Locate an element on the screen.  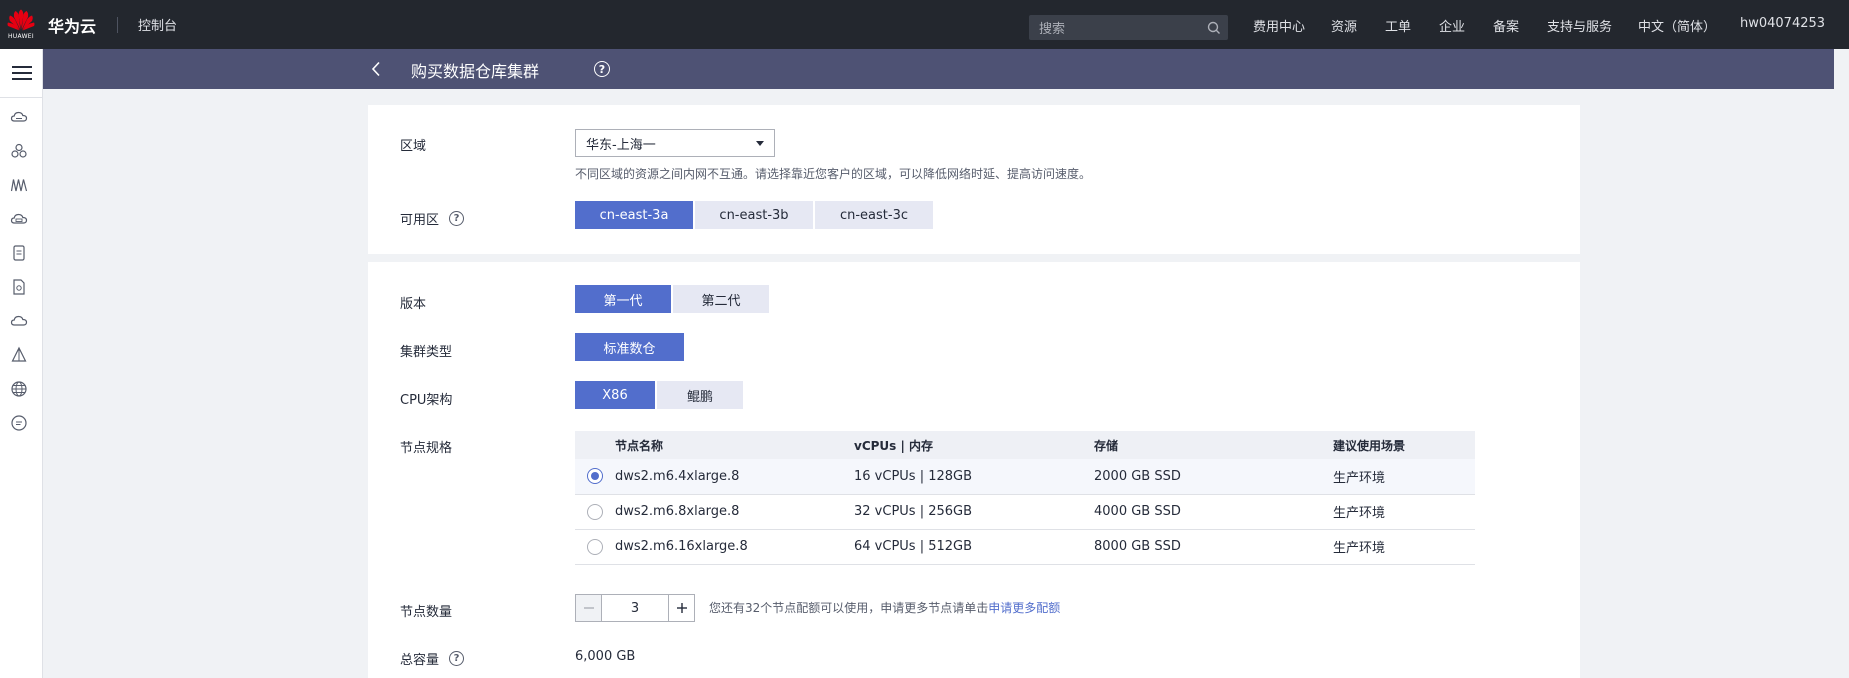
az-label-text: 可用区 is located at coordinates (420, 220).